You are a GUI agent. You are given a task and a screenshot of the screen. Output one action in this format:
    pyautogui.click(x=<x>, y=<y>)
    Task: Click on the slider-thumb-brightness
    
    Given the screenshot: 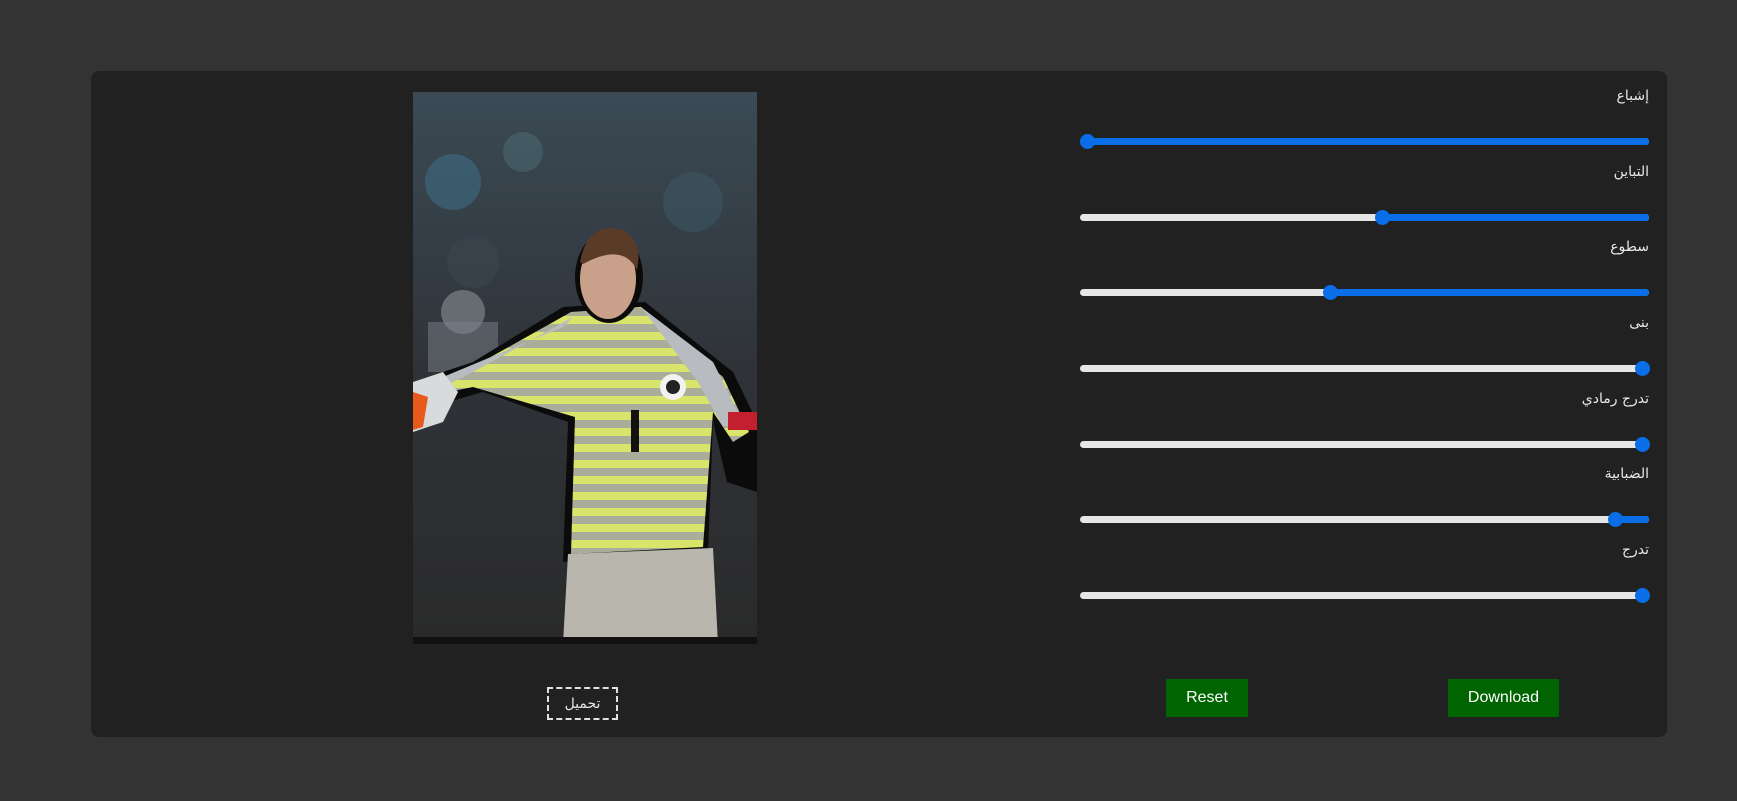 What is the action you would take?
    pyautogui.click(x=1331, y=292)
    